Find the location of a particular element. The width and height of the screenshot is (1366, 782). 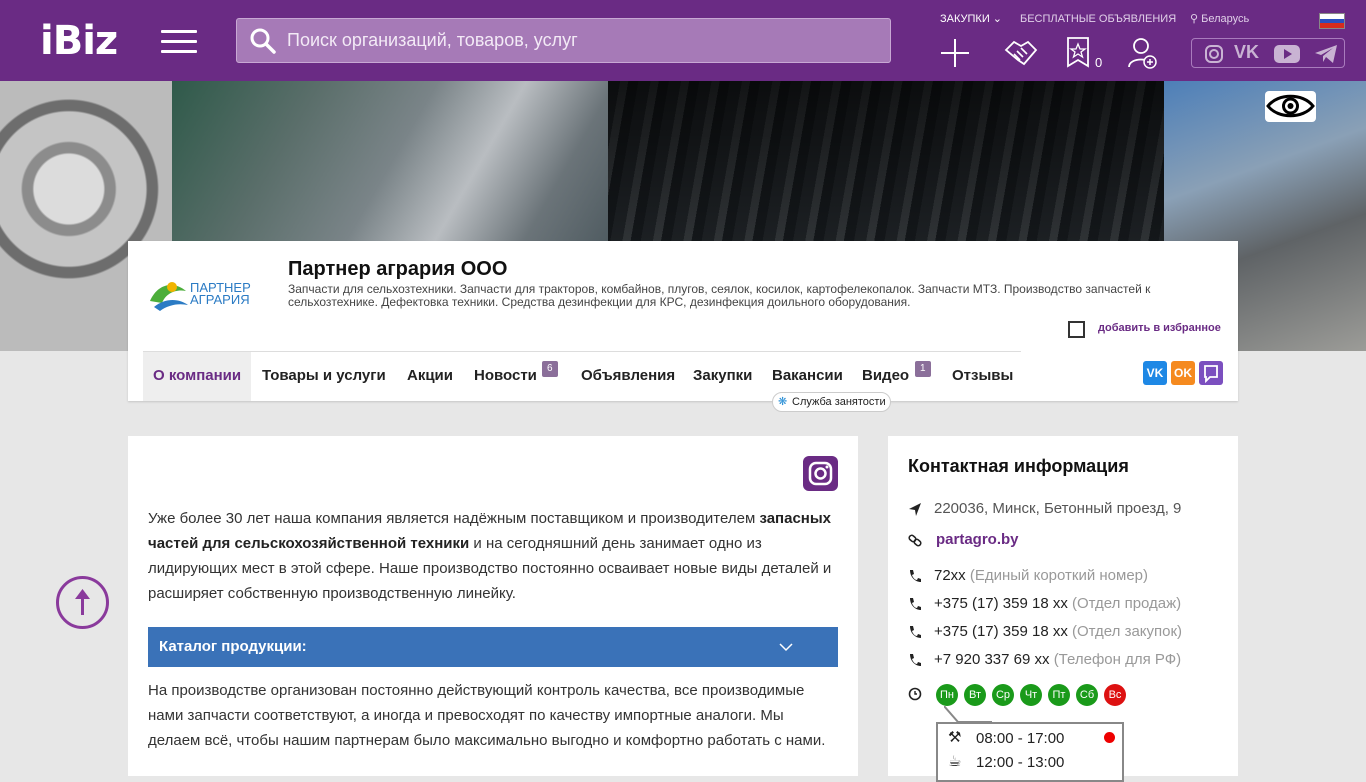

status-closed-indicator is located at coordinates (1109, 737).